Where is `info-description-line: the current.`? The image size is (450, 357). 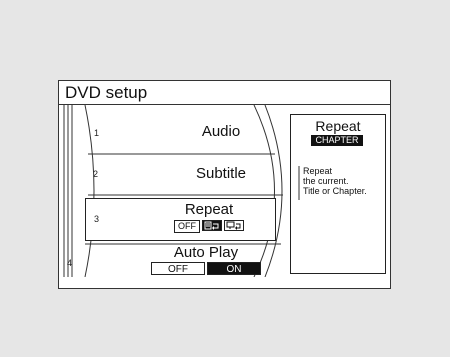 info-description-line: the current. is located at coordinates (326, 181).